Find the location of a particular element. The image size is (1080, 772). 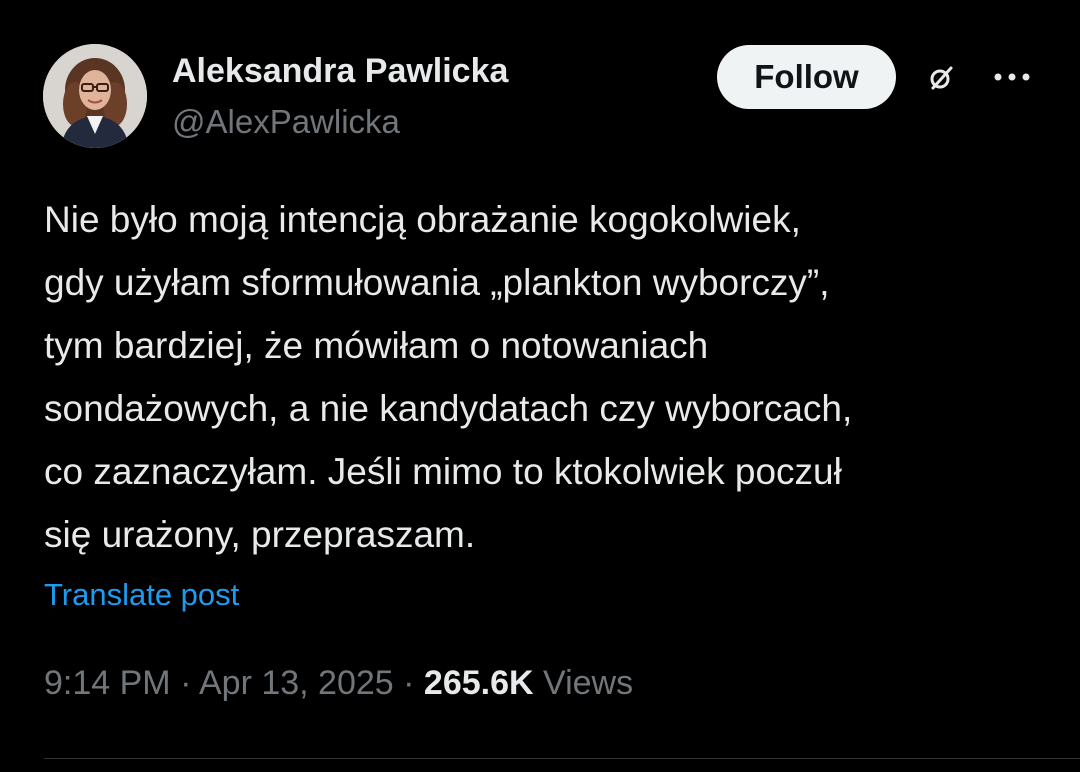

divider is located at coordinates (562, 758).